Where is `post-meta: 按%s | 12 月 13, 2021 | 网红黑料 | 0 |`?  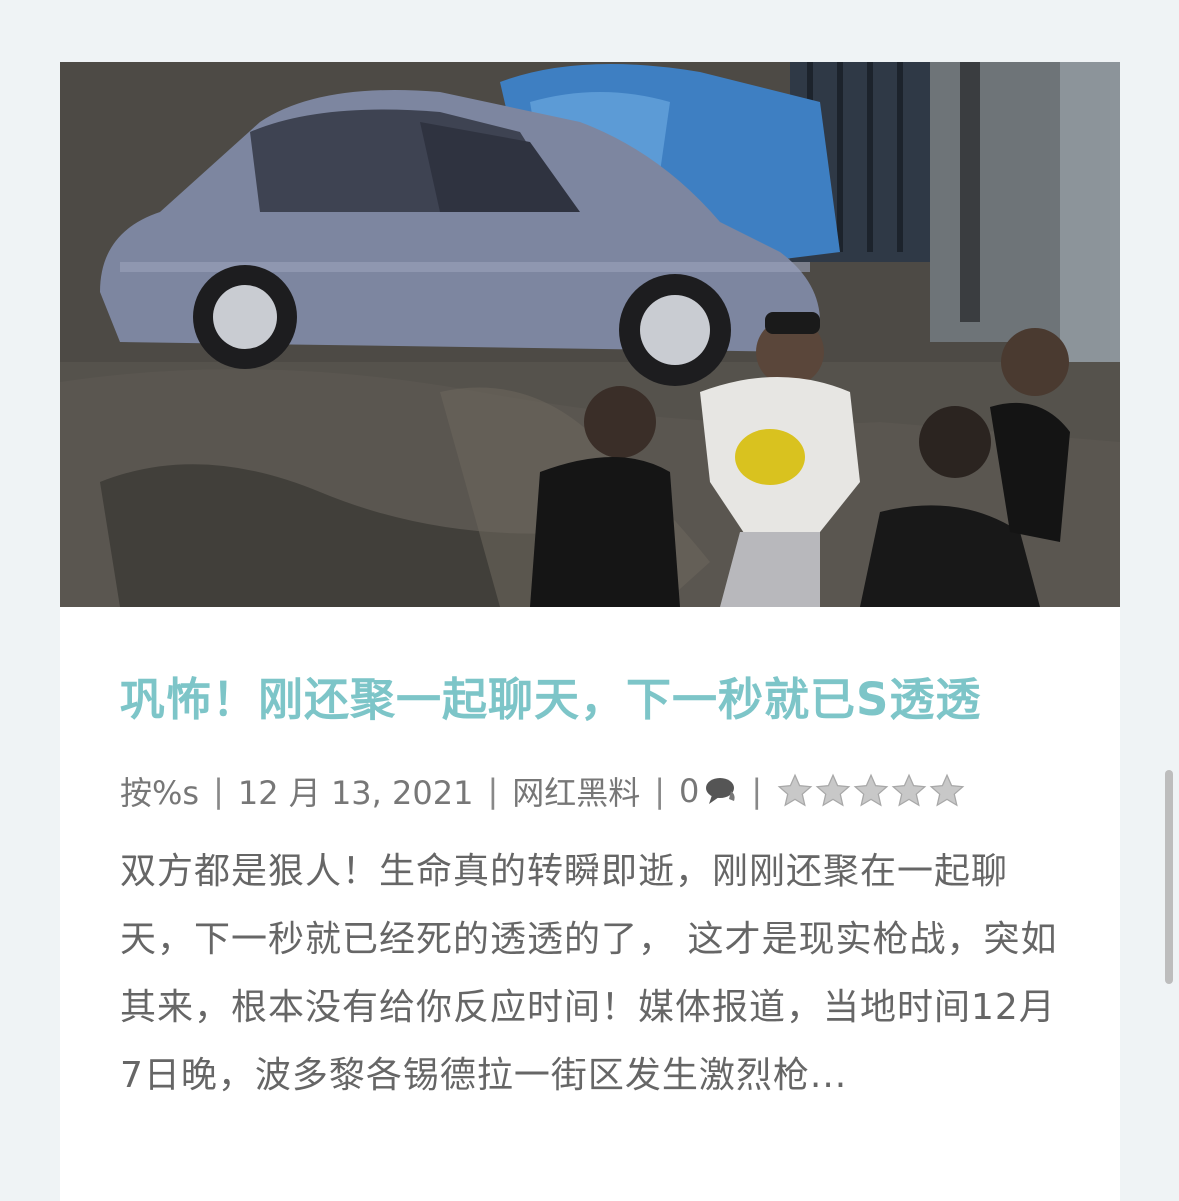
post-meta: 按%s | 12 月 13, 2021 | 网红黑料 | 0 | is located at coordinates (543, 791).